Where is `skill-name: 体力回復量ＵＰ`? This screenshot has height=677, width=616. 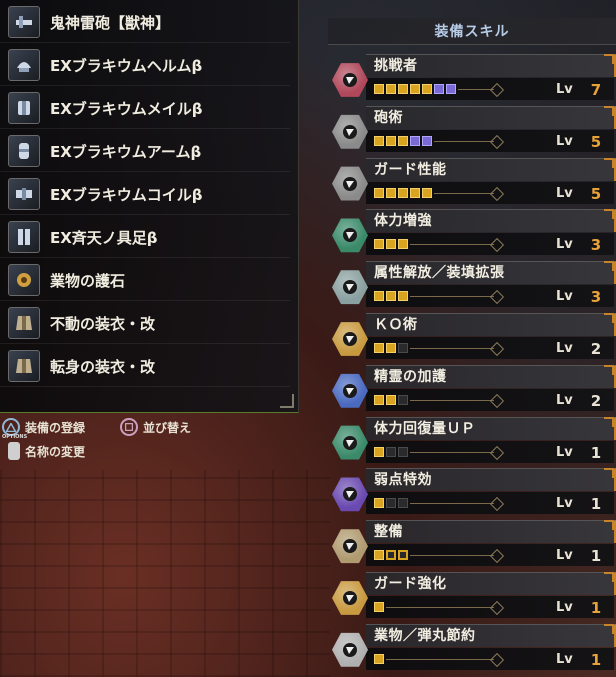 skill-name: 体力回復量ＵＰ is located at coordinates (425, 428).